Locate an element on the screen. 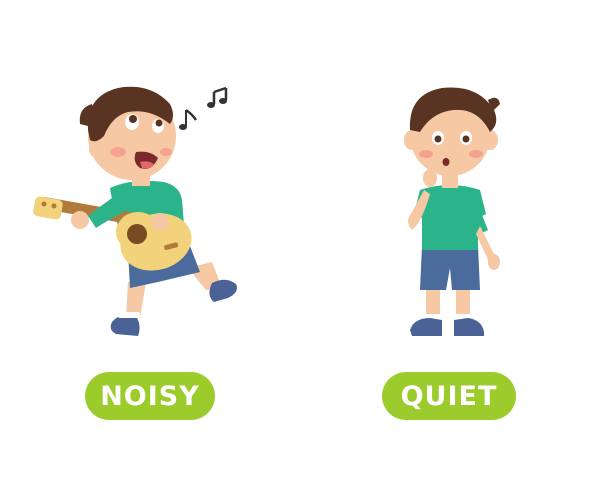 This screenshot has height=500, width=600. quiet-label: QUIET is located at coordinates (449, 396).